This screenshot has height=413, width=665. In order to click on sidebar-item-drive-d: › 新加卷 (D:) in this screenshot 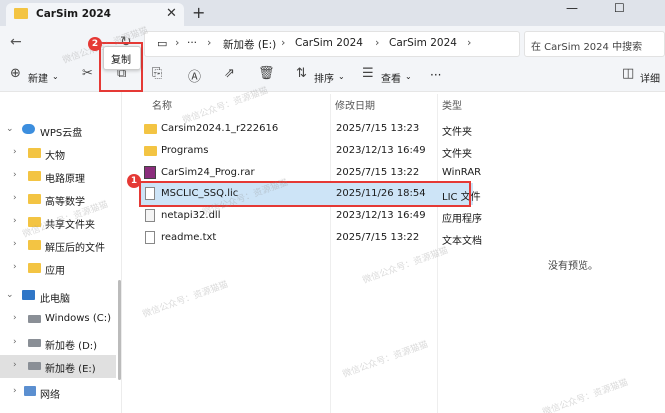, I will do `click(60, 343)`.